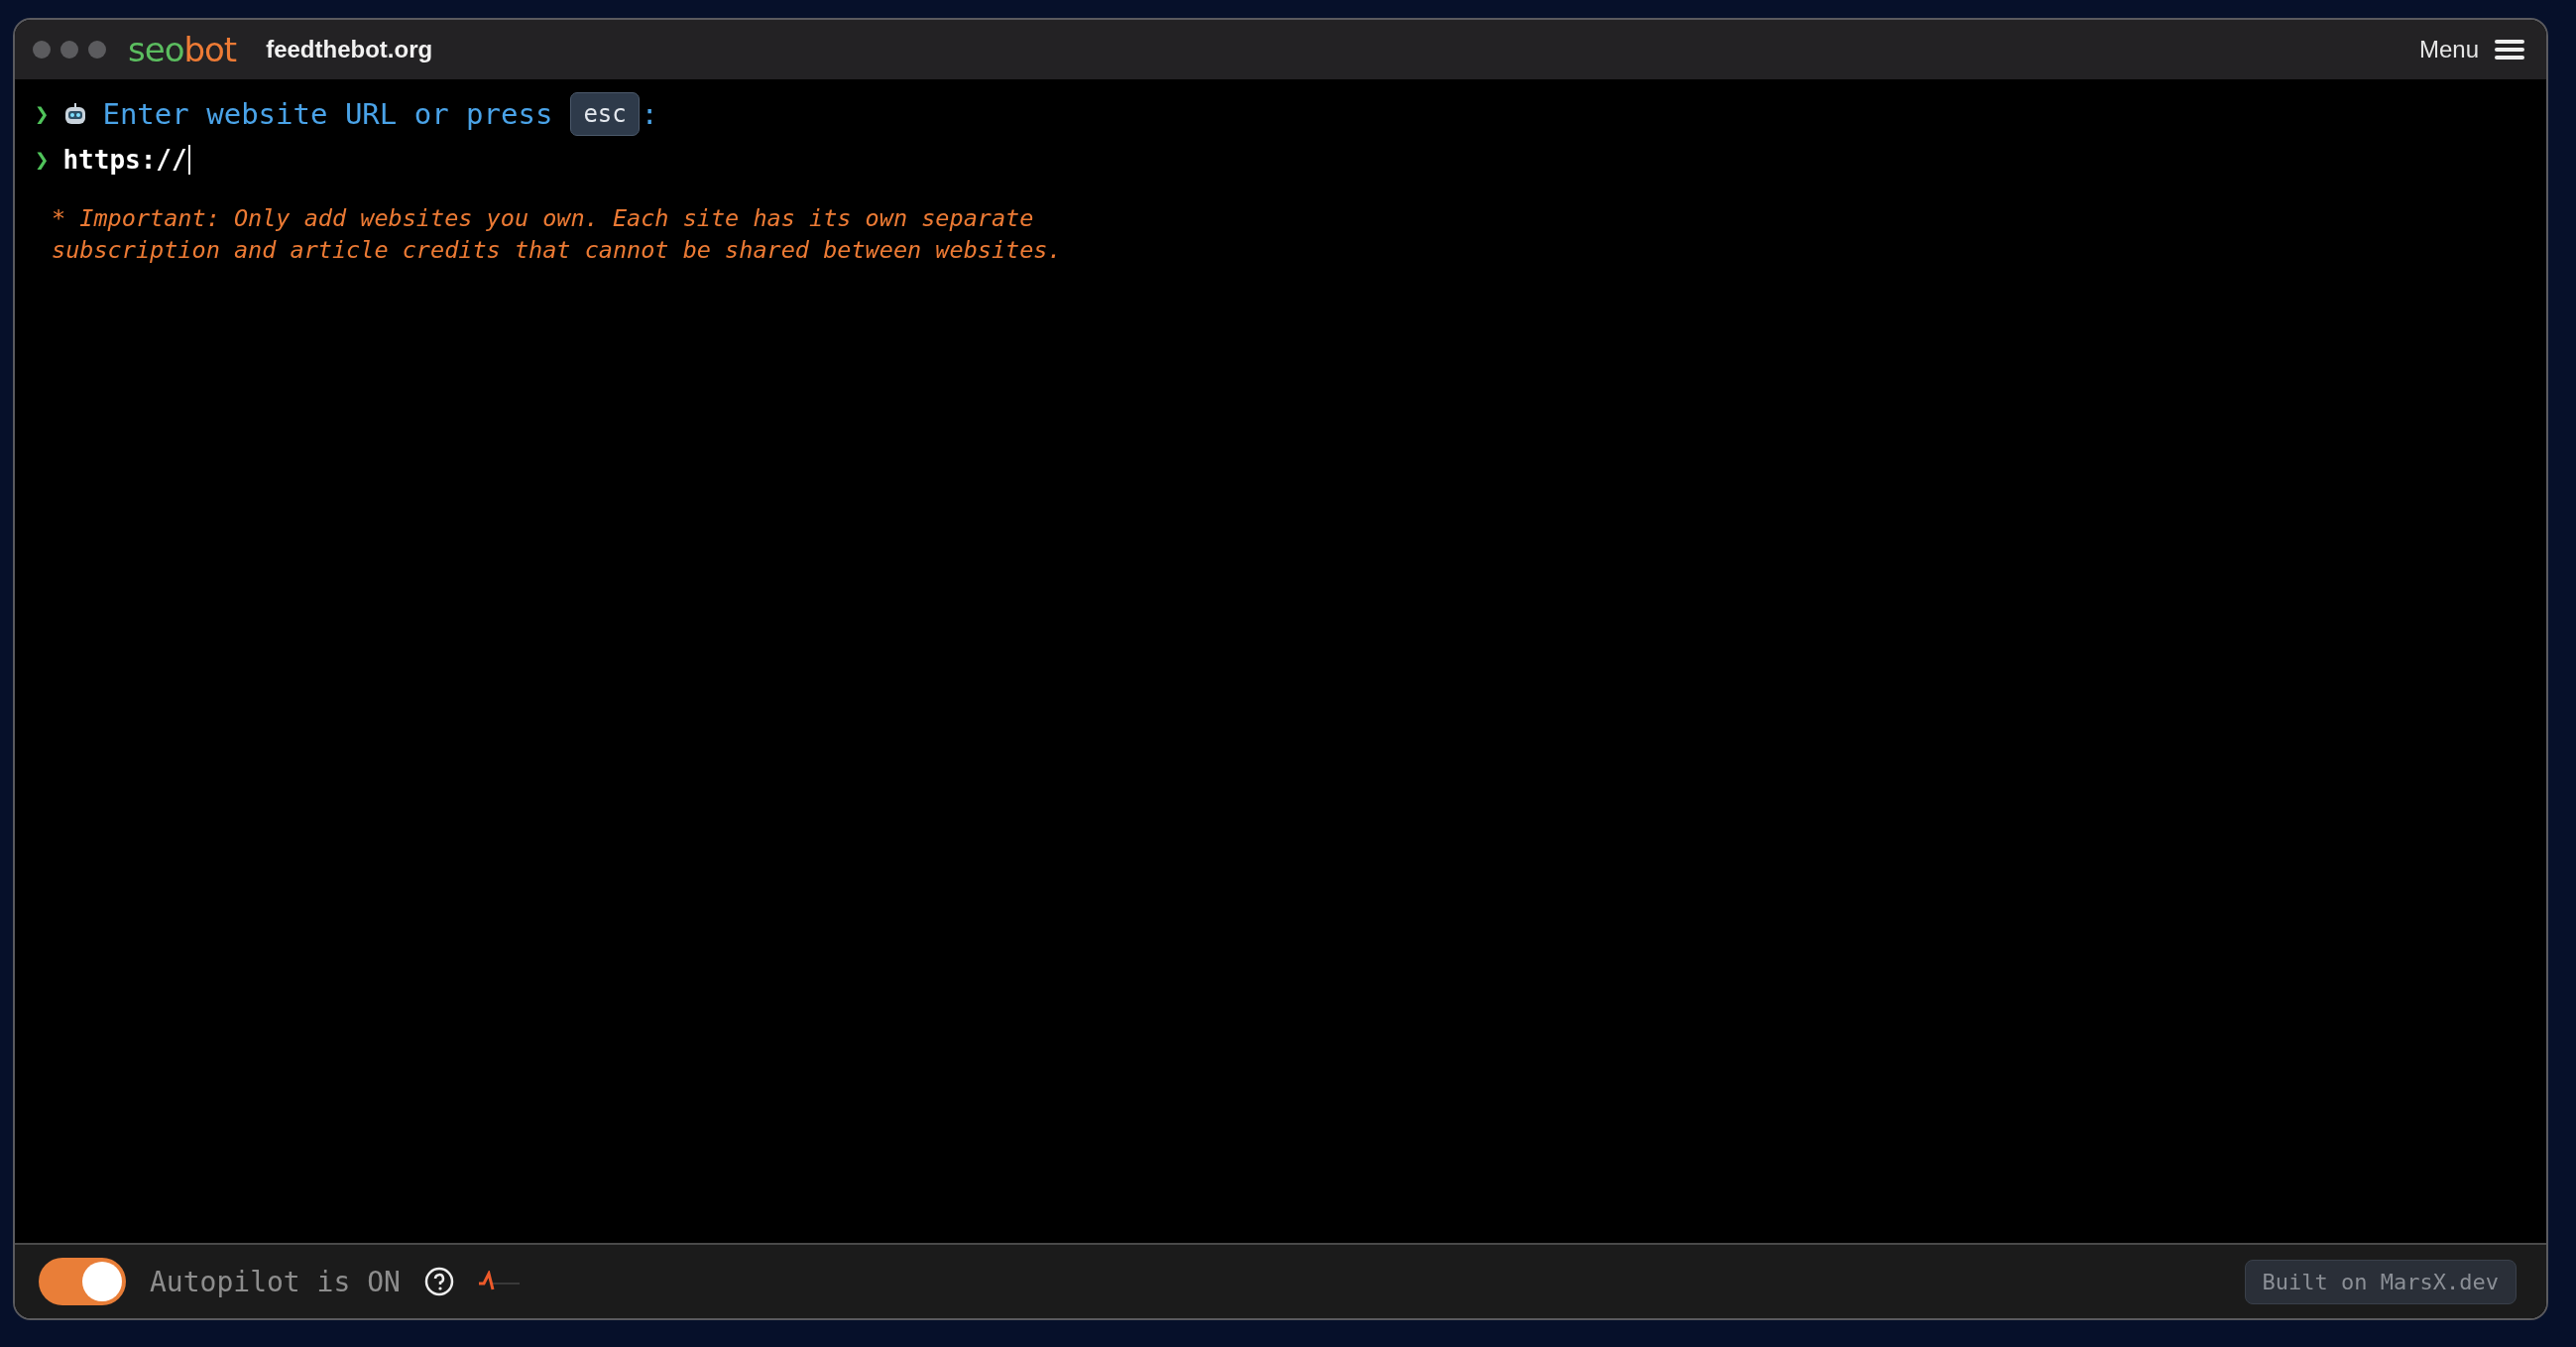  What do you see at coordinates (126, 160) in the screenshot?
I see `url-input: https://` at bounding box center [126, 160].